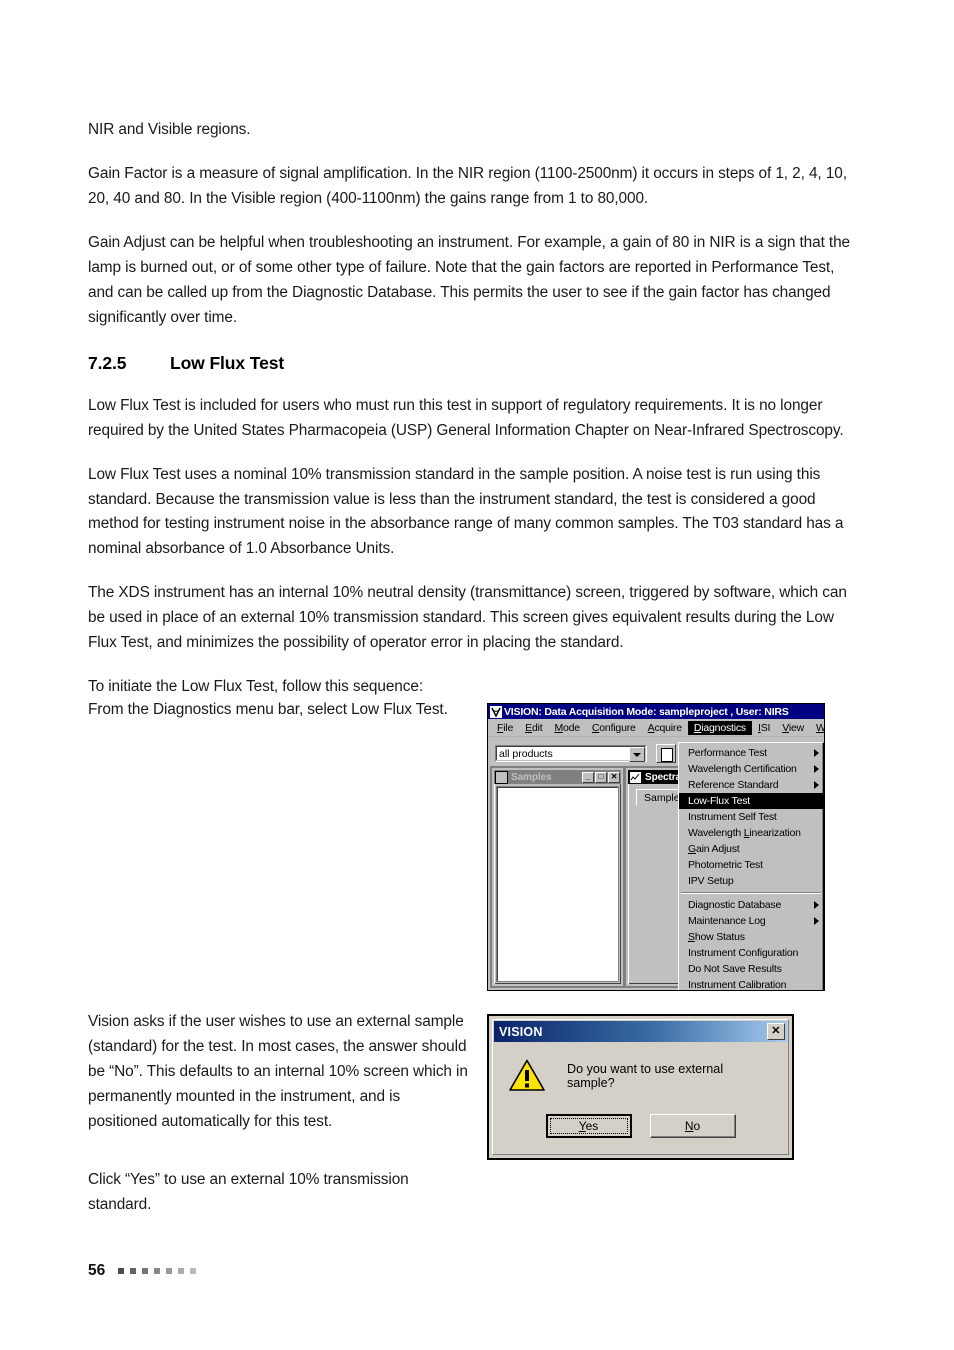 The height and width of the screenshot is (1350, 954). What do you see at coordinates (744, 833) in the screenshot?
I see `menu-item-label: Wavelength Linearization` at bounding box center [744, 833].